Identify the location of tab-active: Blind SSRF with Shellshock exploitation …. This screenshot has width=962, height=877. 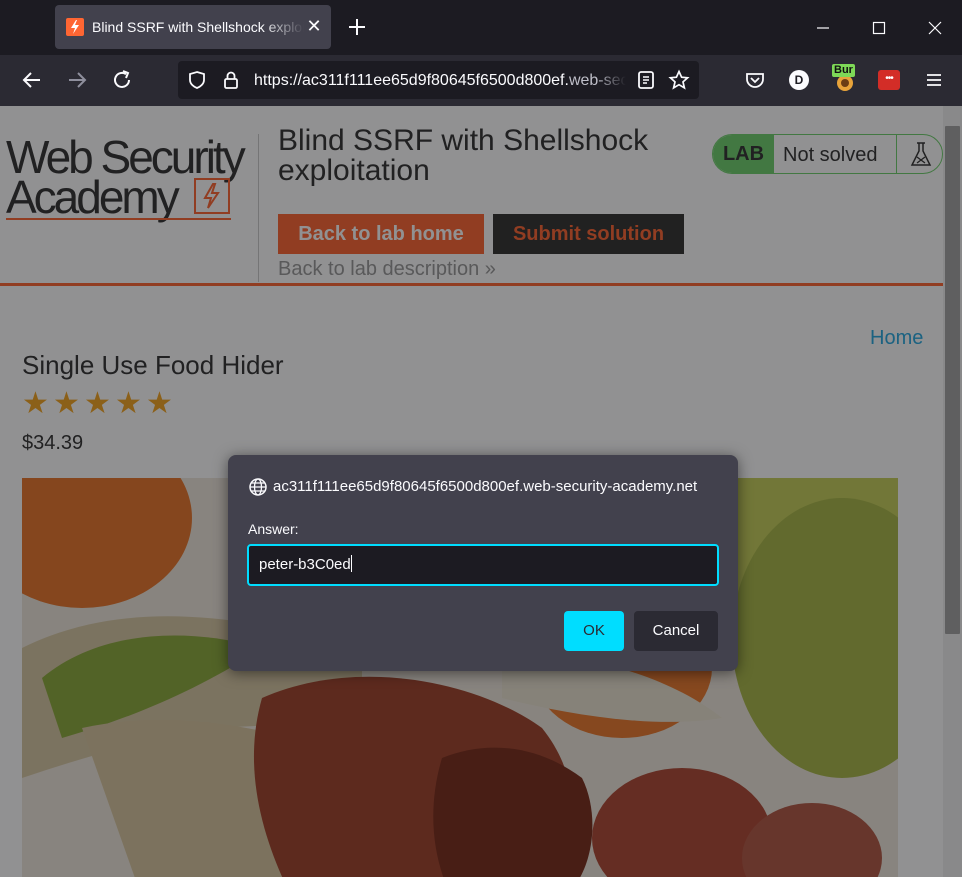
(193, 27).